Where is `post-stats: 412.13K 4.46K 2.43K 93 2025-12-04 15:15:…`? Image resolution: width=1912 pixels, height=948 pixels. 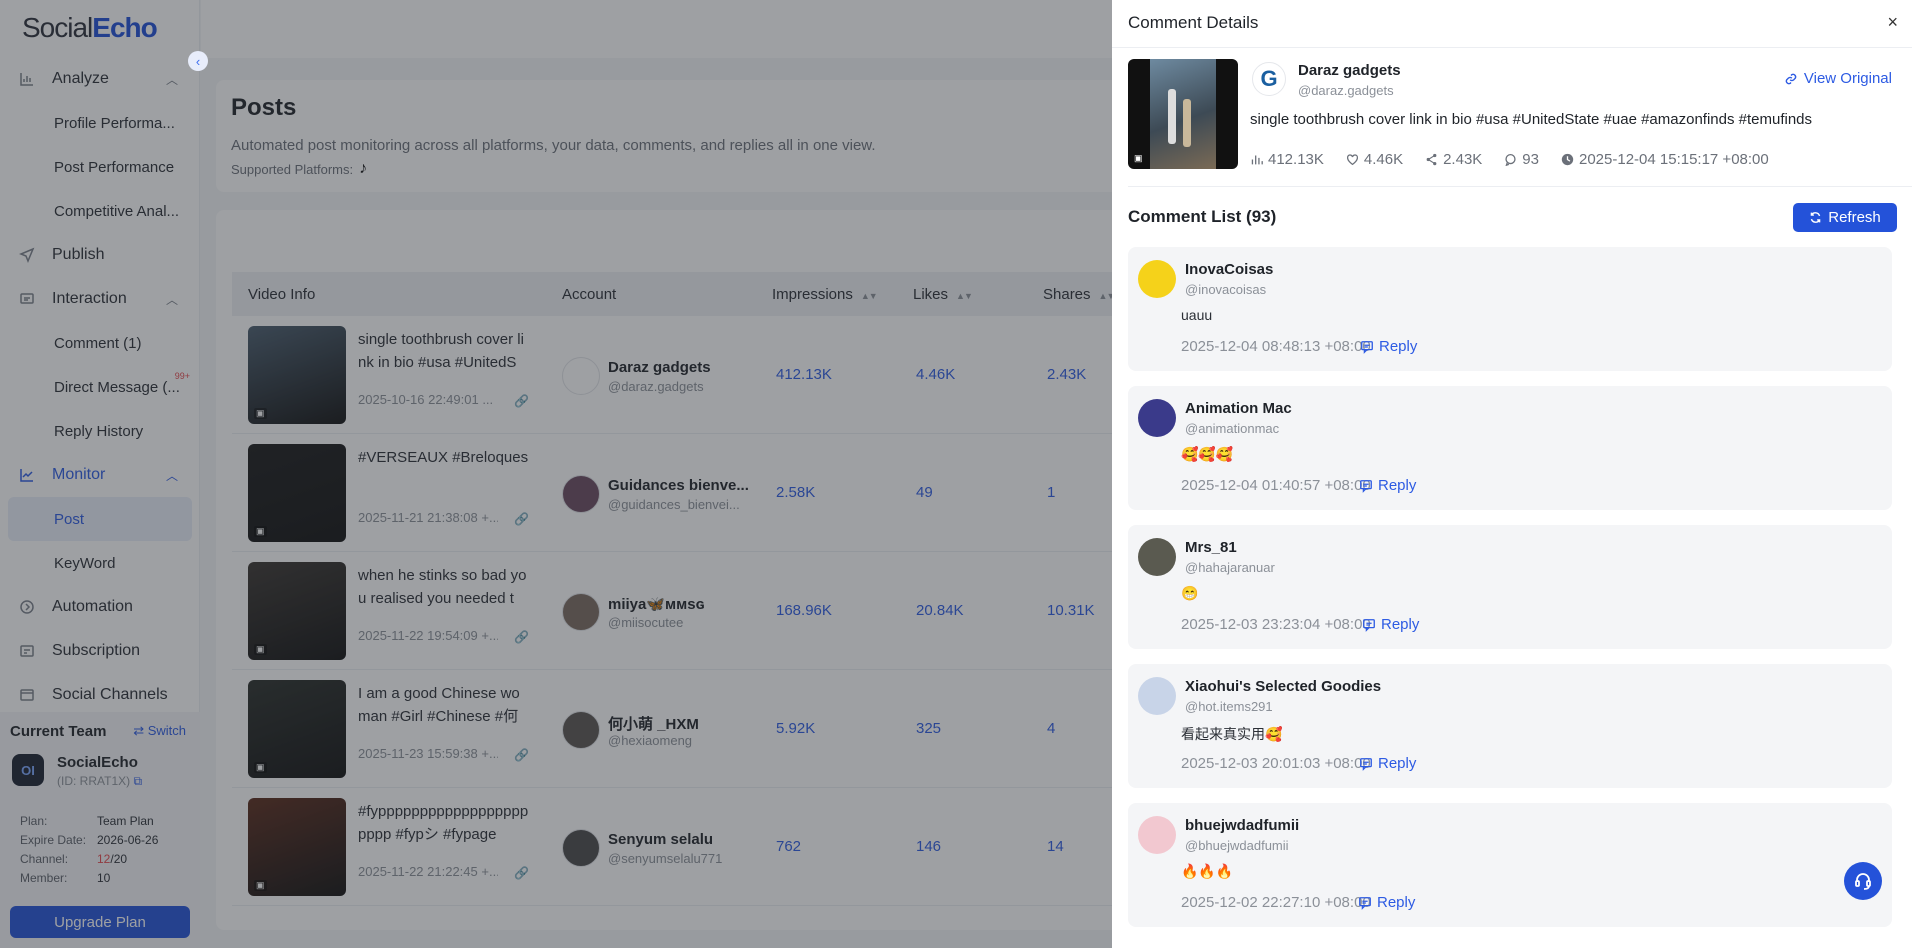 post-stats: 412.13K 4.46K 2.43K 93 2025-12-04 15:15:… is located at coordinates (1509, 159).